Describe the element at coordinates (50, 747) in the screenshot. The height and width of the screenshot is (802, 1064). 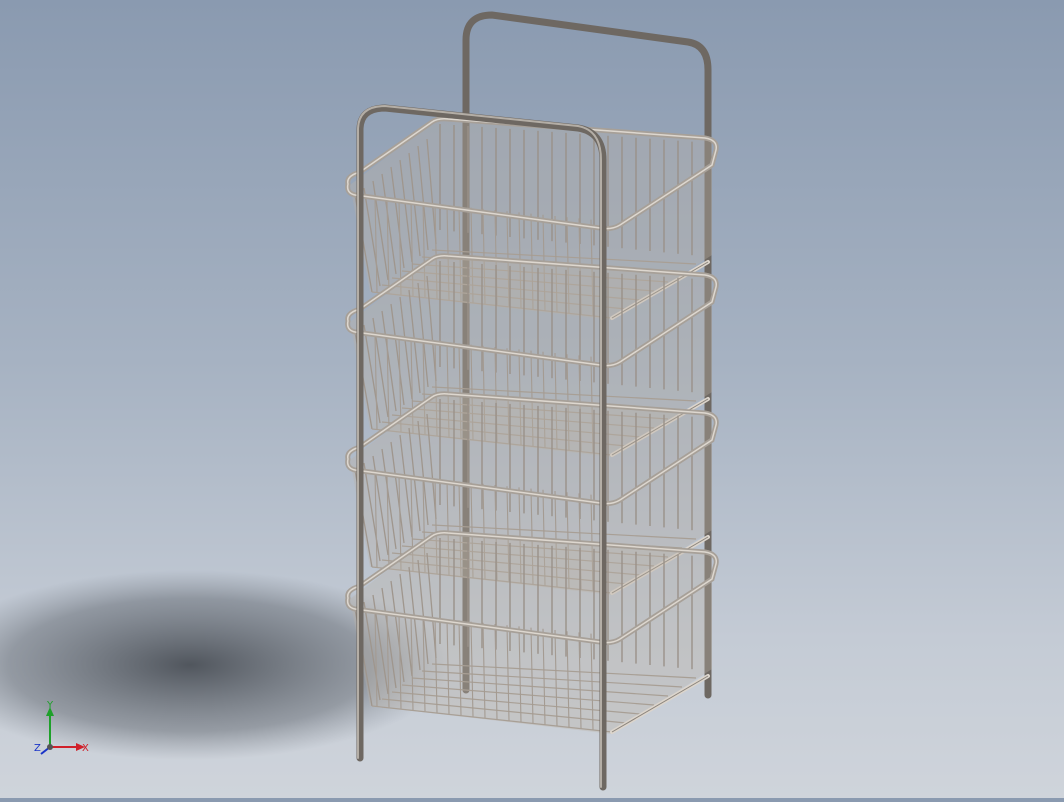
I see `triad-origin` at that location.